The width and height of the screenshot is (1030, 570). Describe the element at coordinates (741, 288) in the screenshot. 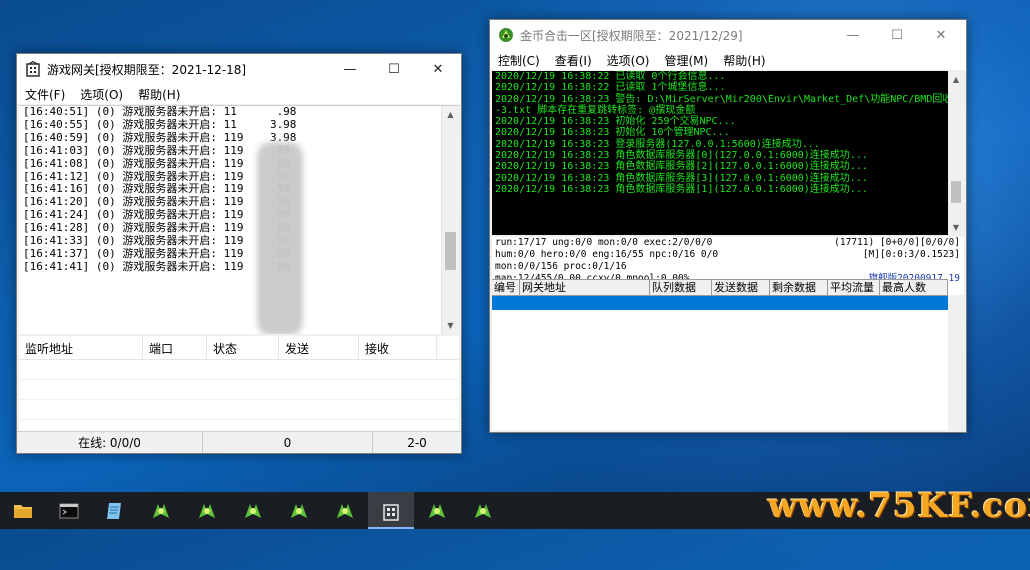

I see `col-send-data: 发送数据` at that location.